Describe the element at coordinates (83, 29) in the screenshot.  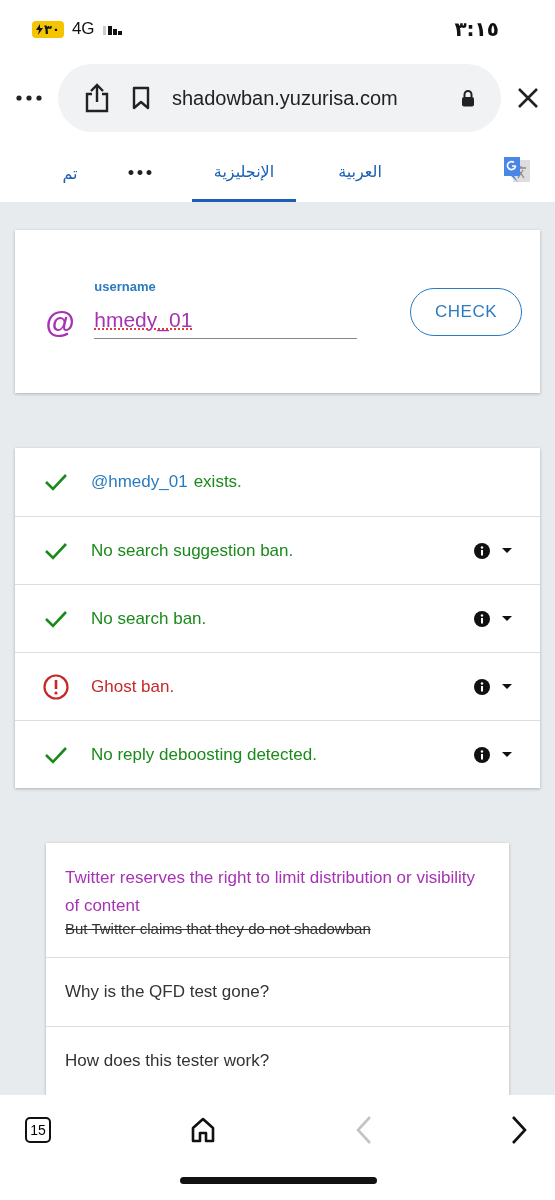
I see `network-type: 4G` at that location.